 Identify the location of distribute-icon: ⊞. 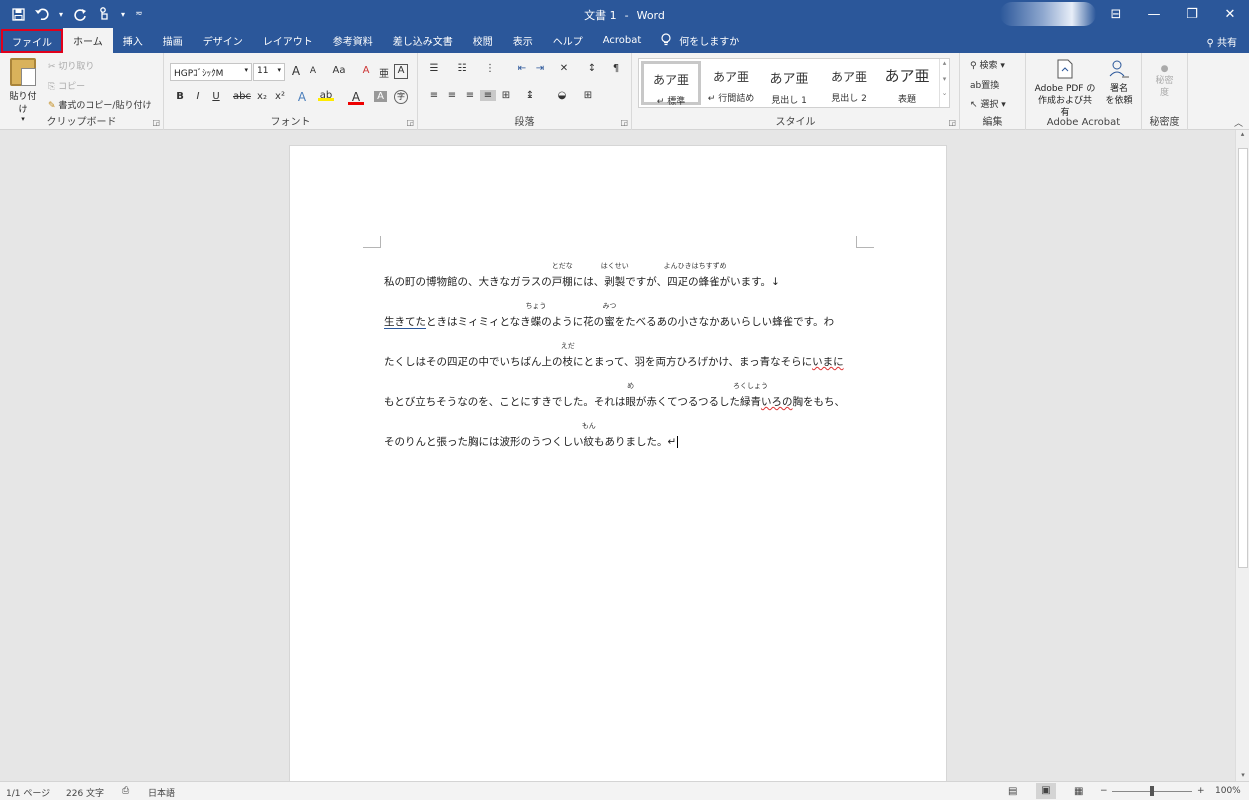
(506, 95).